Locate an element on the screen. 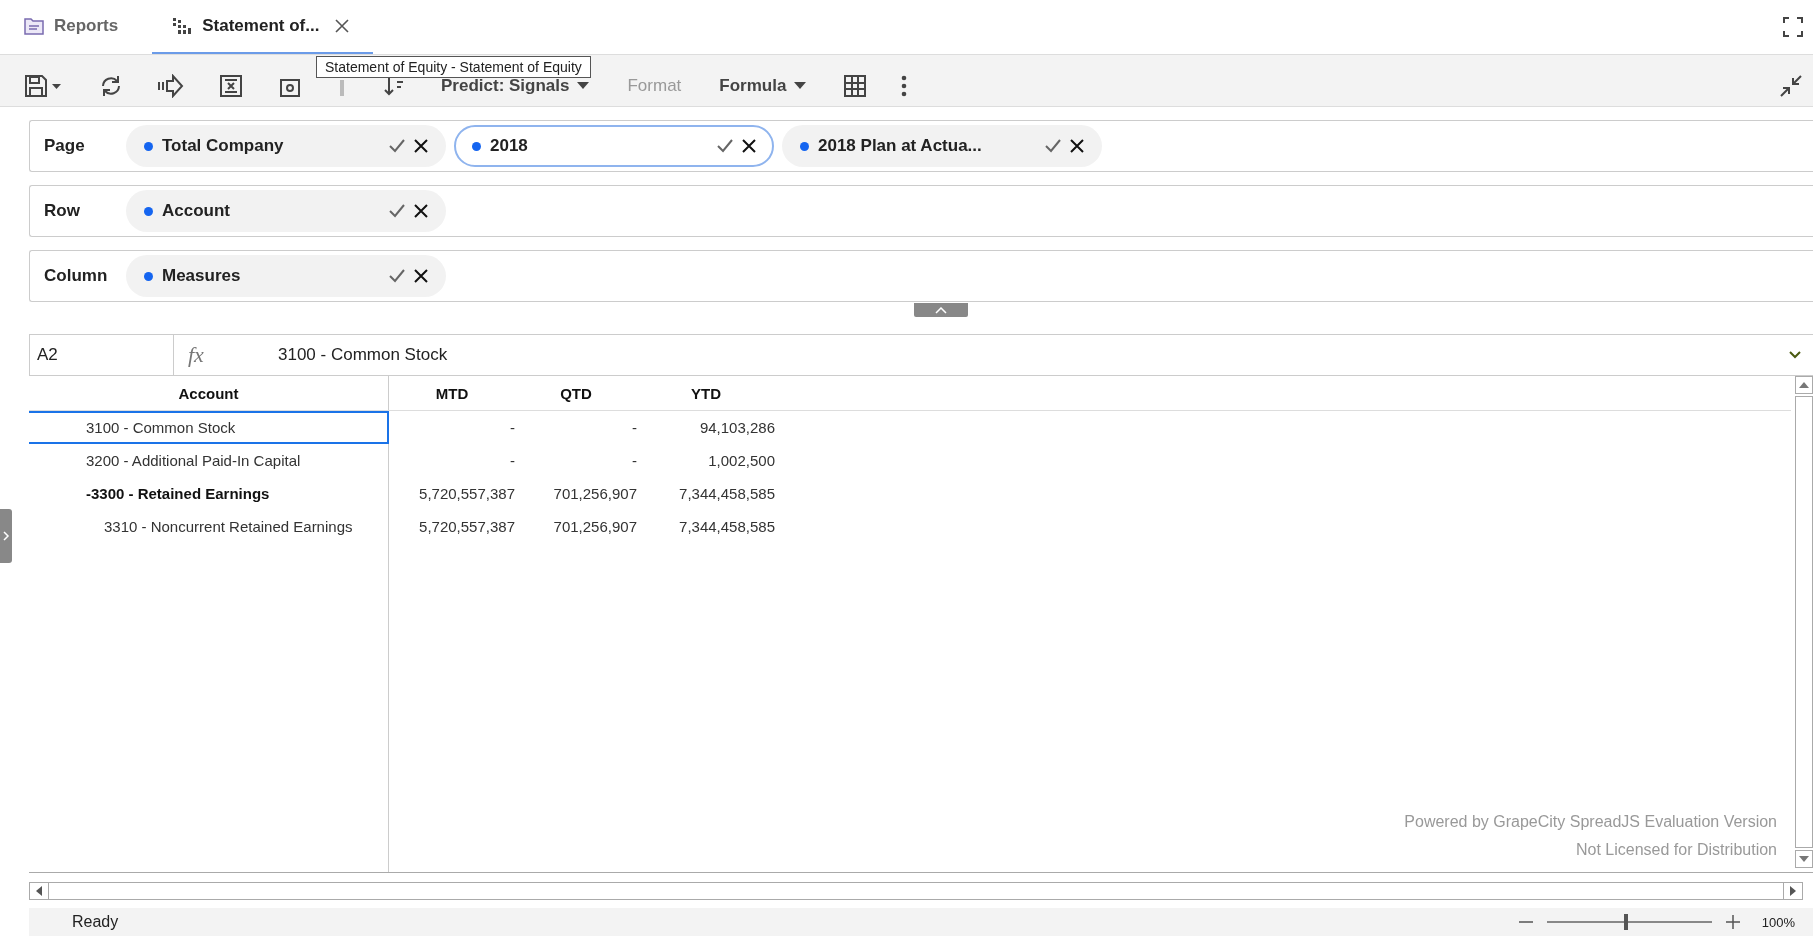  side-toggle is located at coordinates (6, 536).